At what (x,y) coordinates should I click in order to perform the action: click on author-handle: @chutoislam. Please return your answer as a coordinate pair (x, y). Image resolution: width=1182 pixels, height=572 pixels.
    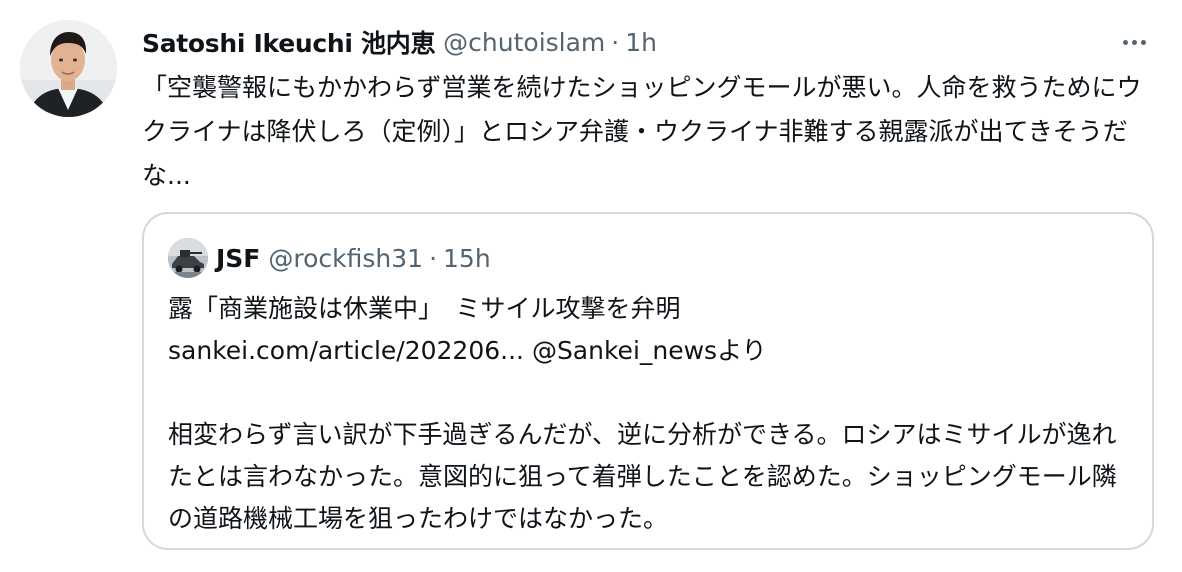
    Looking at the image, I should click on (524, 42).